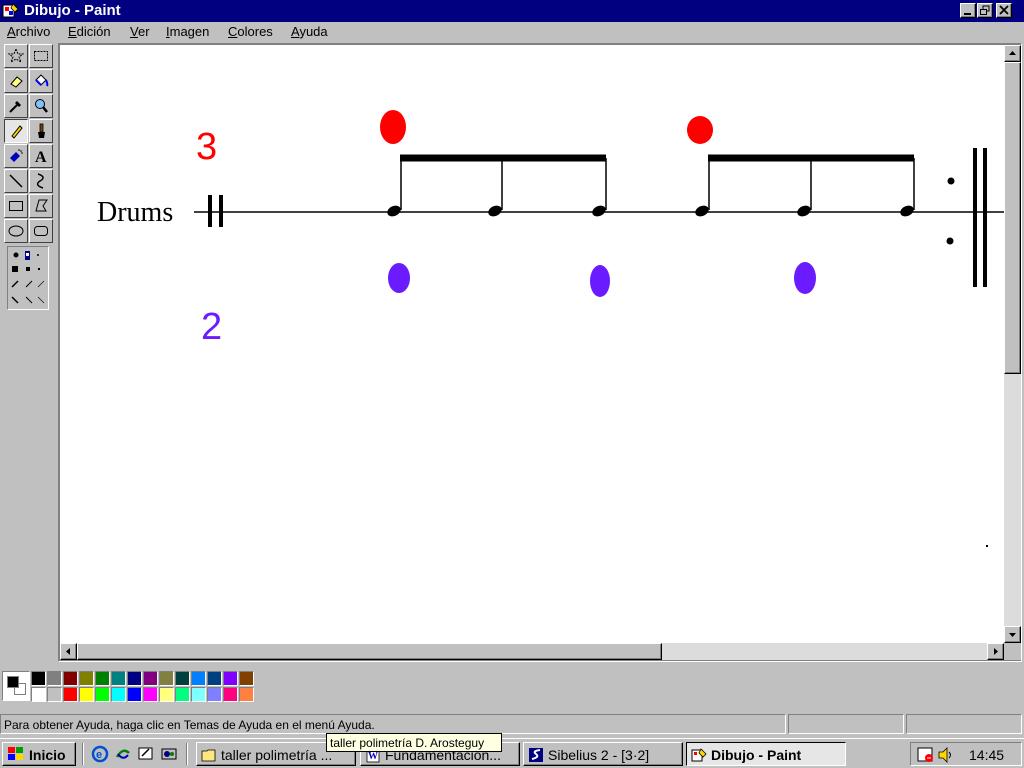  What do you see at coordinates (946, 755) in the screenshot?
I see `volume-speaker-icon` at bounding box center [946, 755].